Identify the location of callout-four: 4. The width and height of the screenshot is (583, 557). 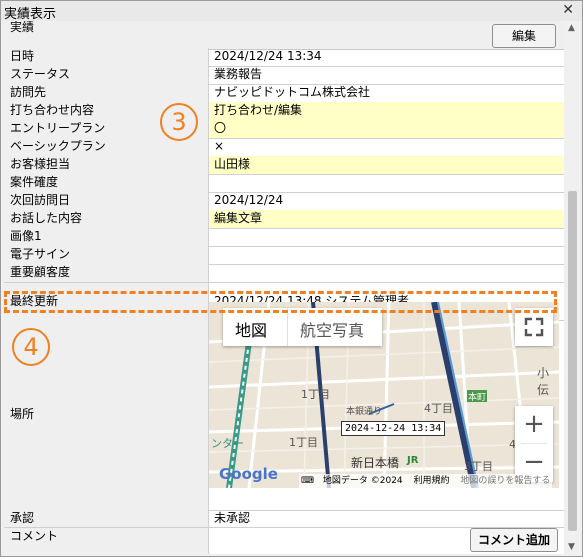
(31, 347).